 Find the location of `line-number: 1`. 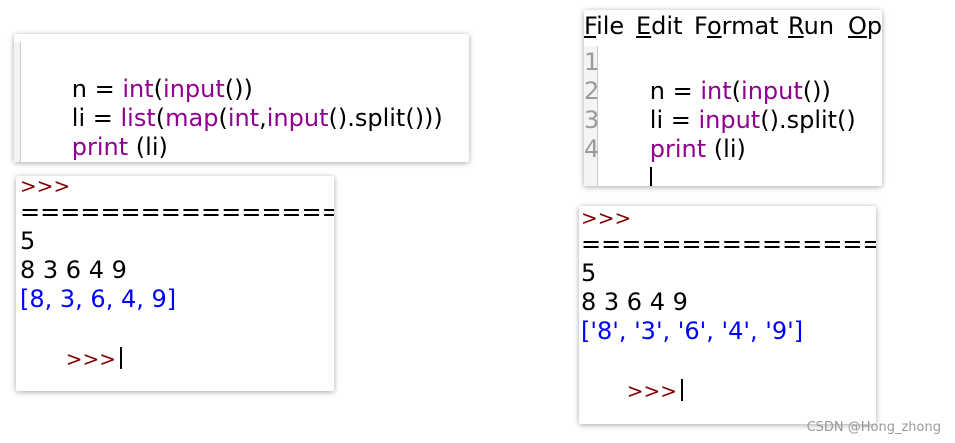

line-number: 1 is located at coordinates (592, 62).